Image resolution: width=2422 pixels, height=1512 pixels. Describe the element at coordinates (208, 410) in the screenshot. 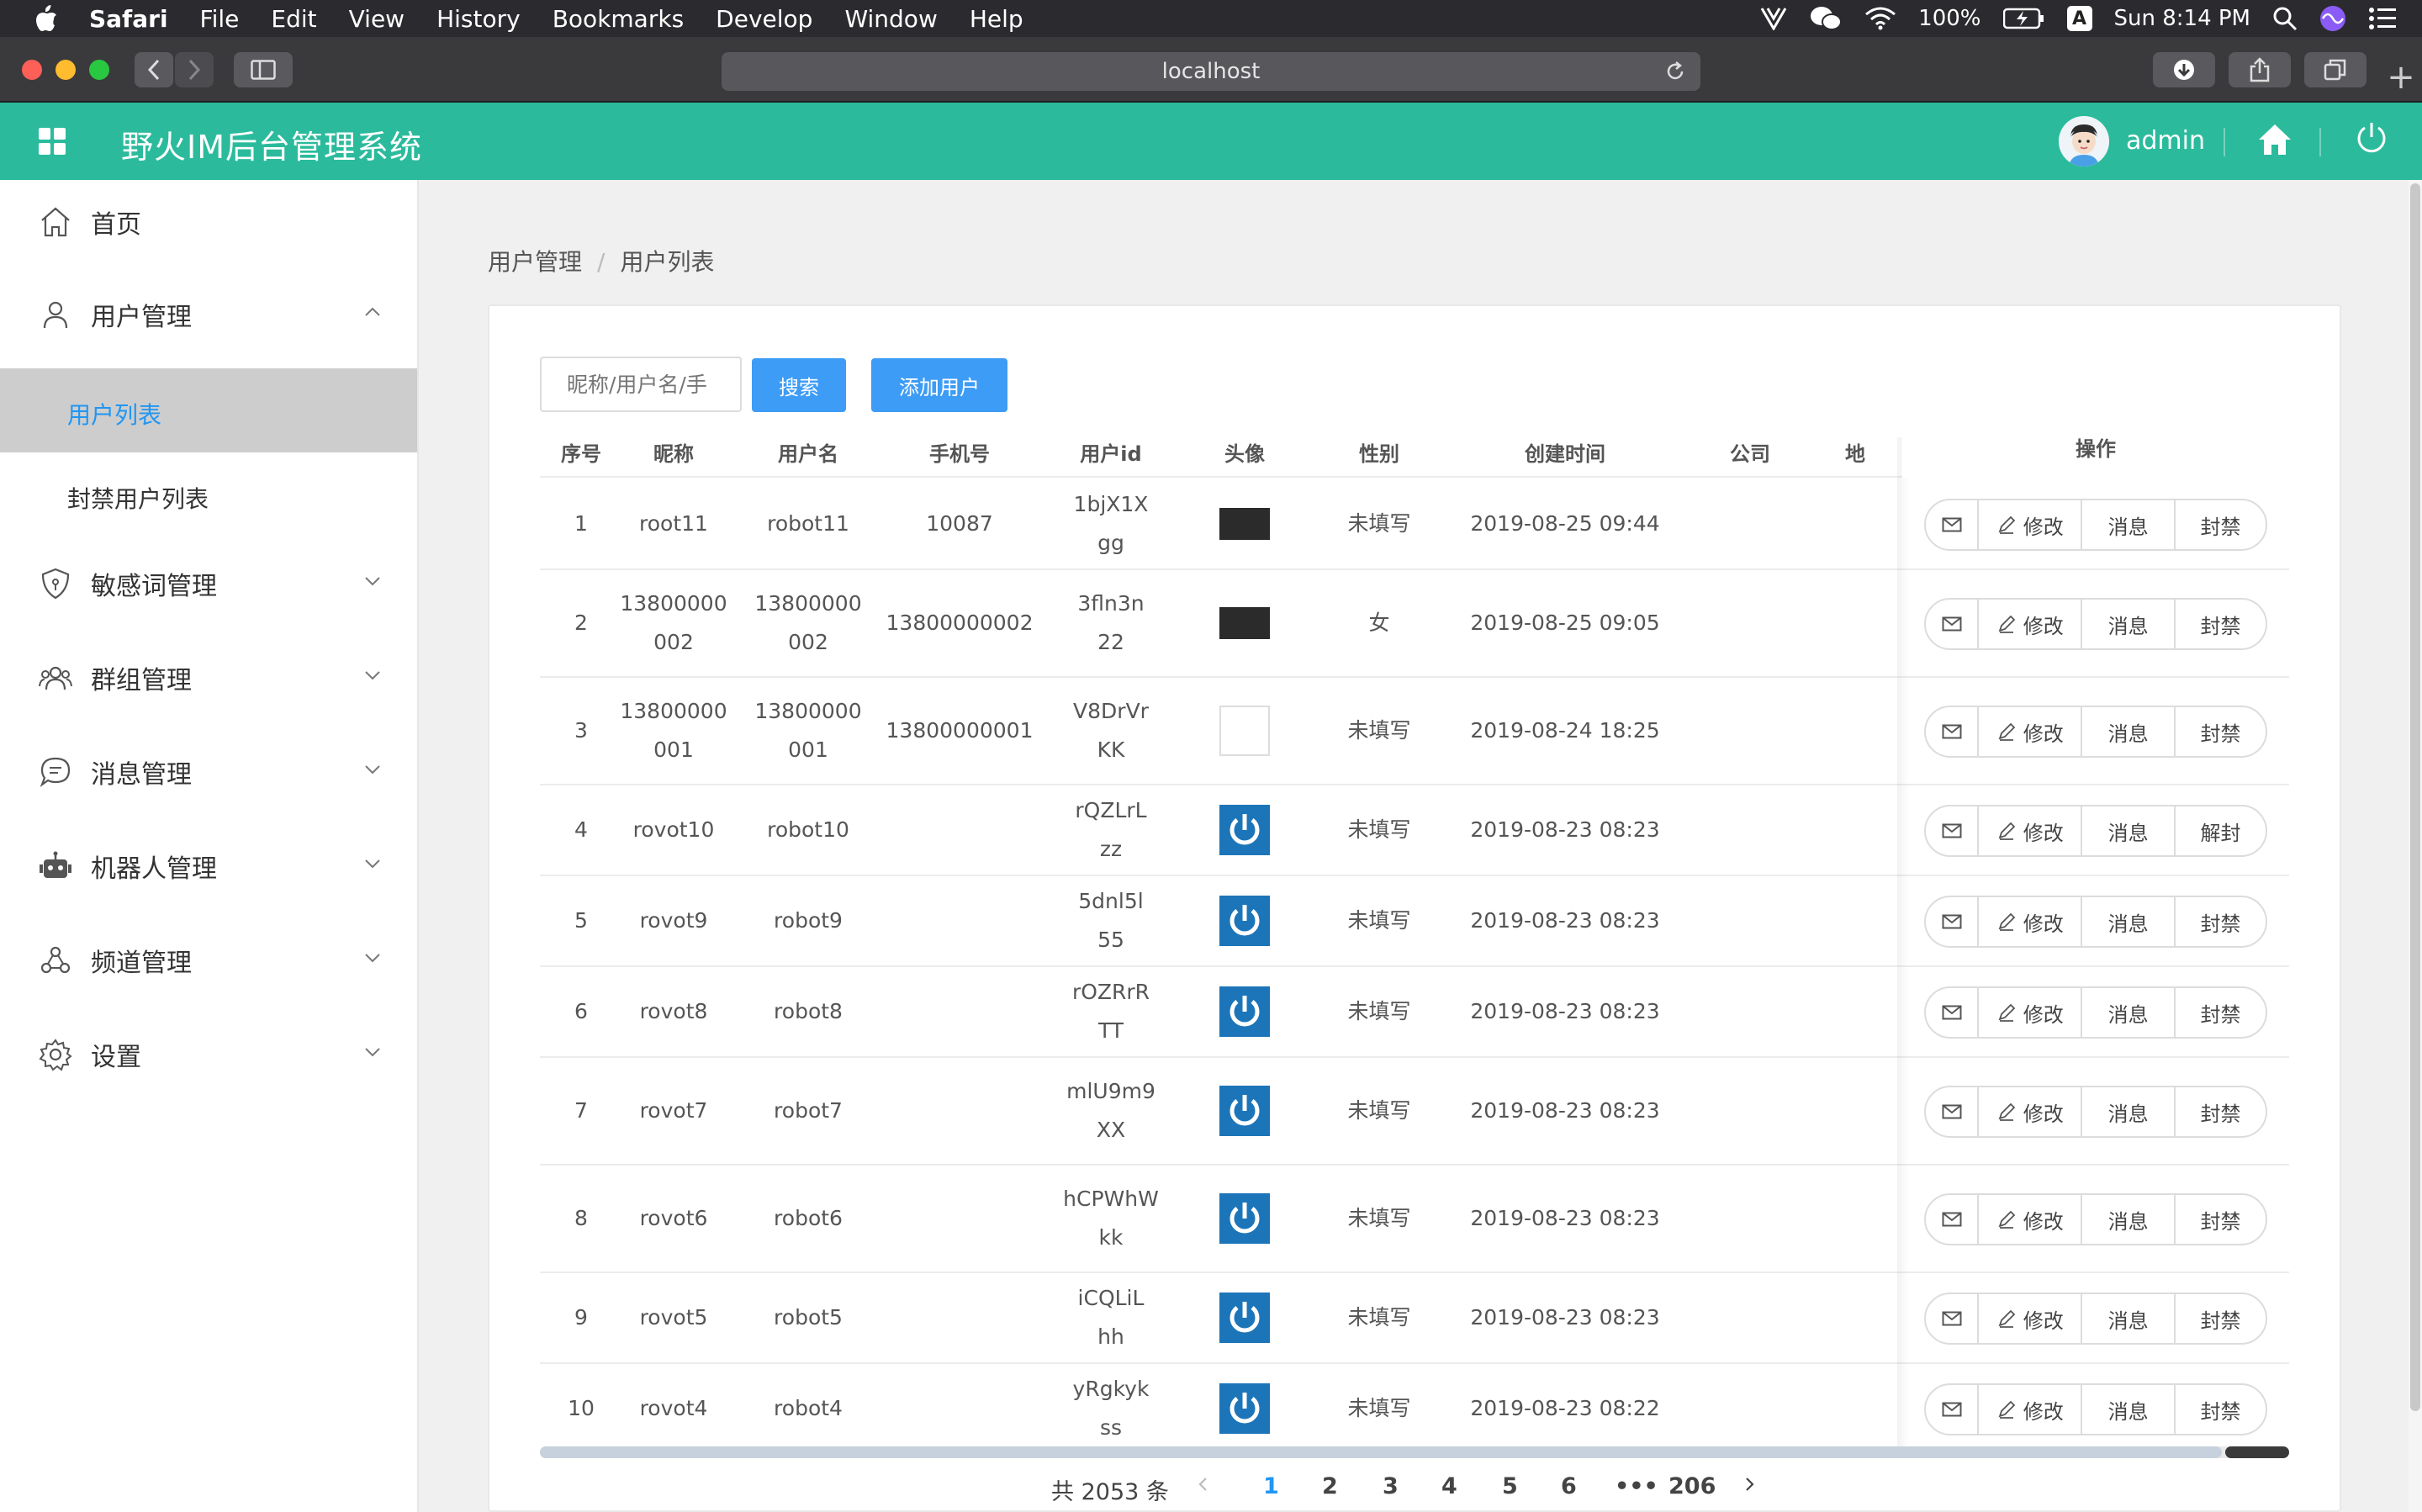

I see `sidebar-item-user-list: 用户列表` at that location.